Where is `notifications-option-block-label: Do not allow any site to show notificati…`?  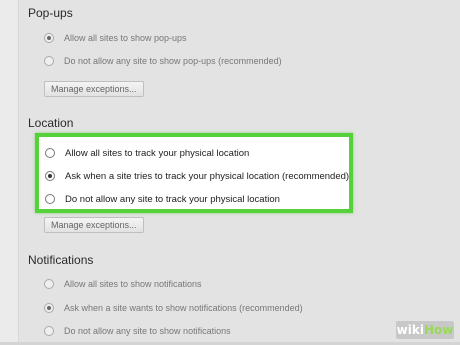 notifications-option-block-label: Do not allow any site to show notificati… is located at coordinates (147, 331).